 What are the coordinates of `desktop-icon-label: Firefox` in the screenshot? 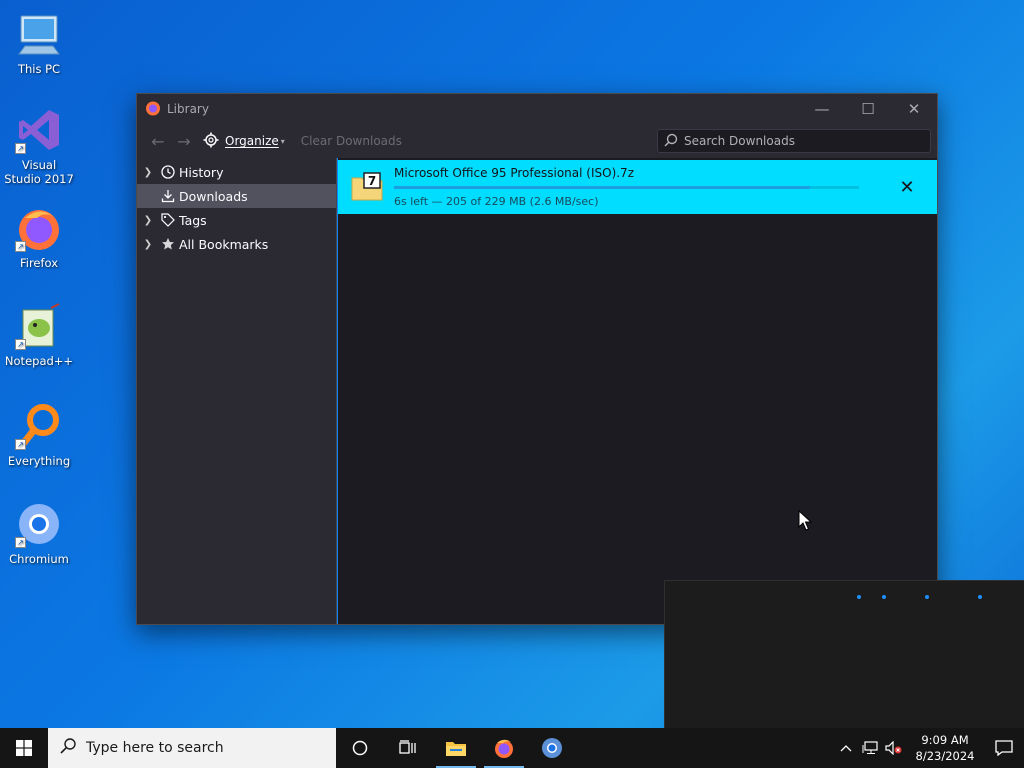 It's located at (39, 263).